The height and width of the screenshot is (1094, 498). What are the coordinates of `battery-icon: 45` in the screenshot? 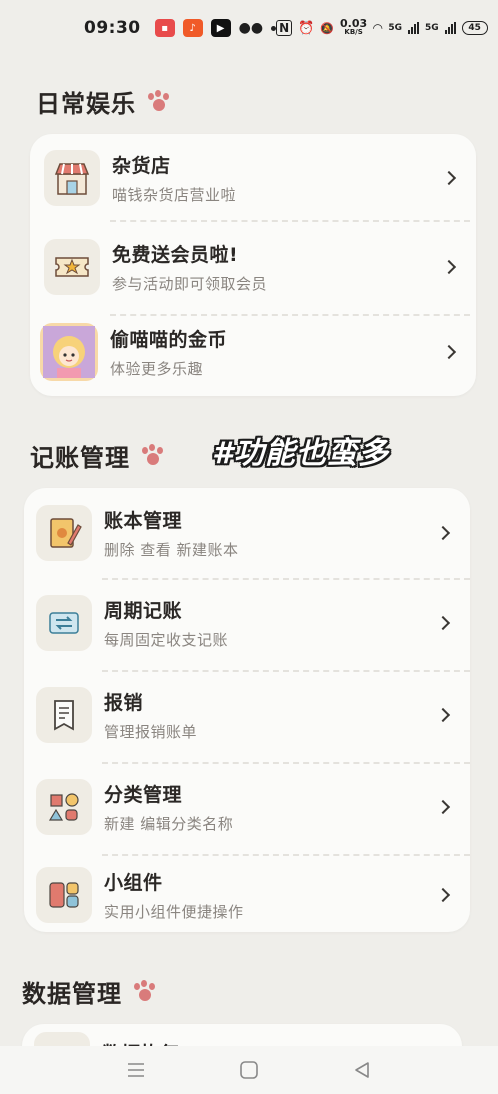 It's located at (474, 28).